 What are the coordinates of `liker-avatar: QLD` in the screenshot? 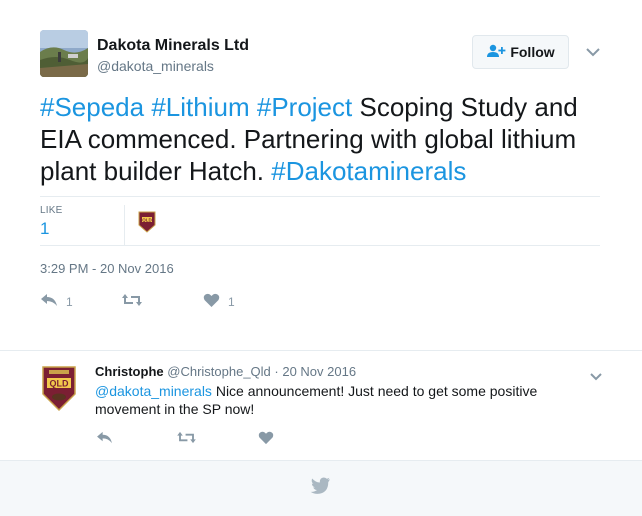 It's located at (147, 222).